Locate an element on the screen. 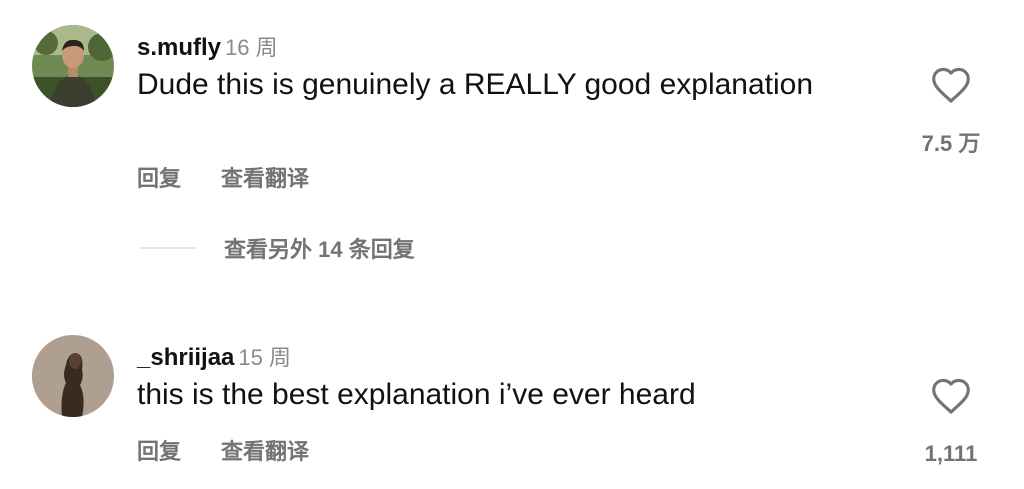 The width and height of the screenshot is (1024, 489). comment-meta: s.mufly 16 周 is located at coordinates (207, 46).